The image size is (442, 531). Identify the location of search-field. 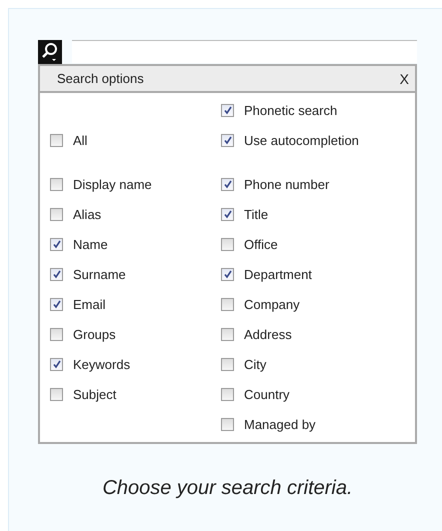
(244, 51).